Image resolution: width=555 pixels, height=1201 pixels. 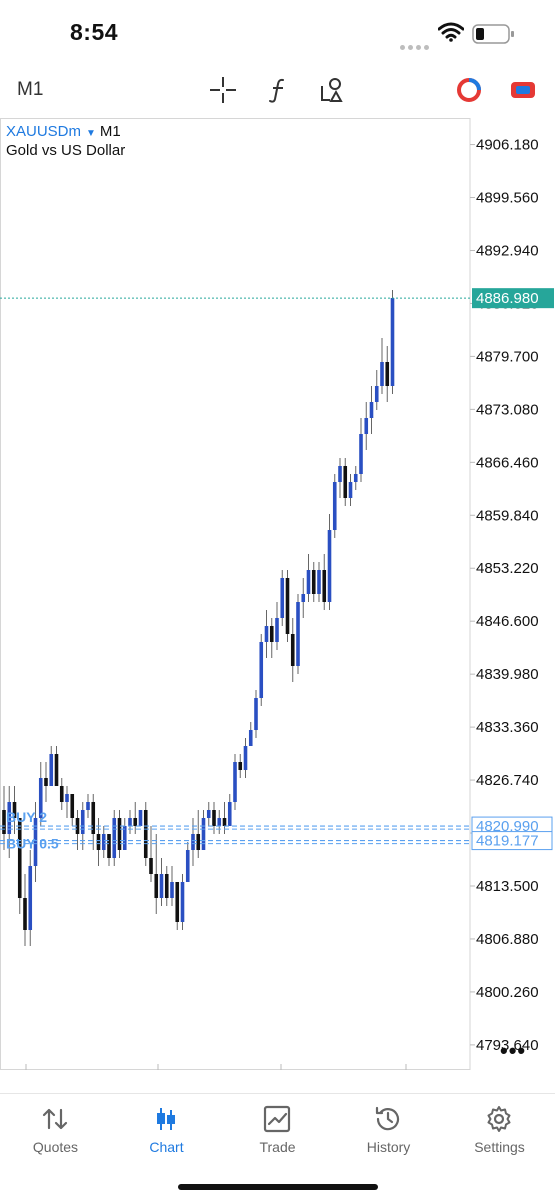 What do you see at coordinates (507, 250) in the screenshot?
I see `price-tick-label: 4892.940` at bounding box center [507, 250].